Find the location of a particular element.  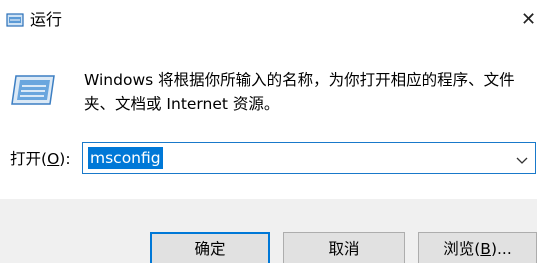

close-icon: ✕ is located at coordinates (529, 19).